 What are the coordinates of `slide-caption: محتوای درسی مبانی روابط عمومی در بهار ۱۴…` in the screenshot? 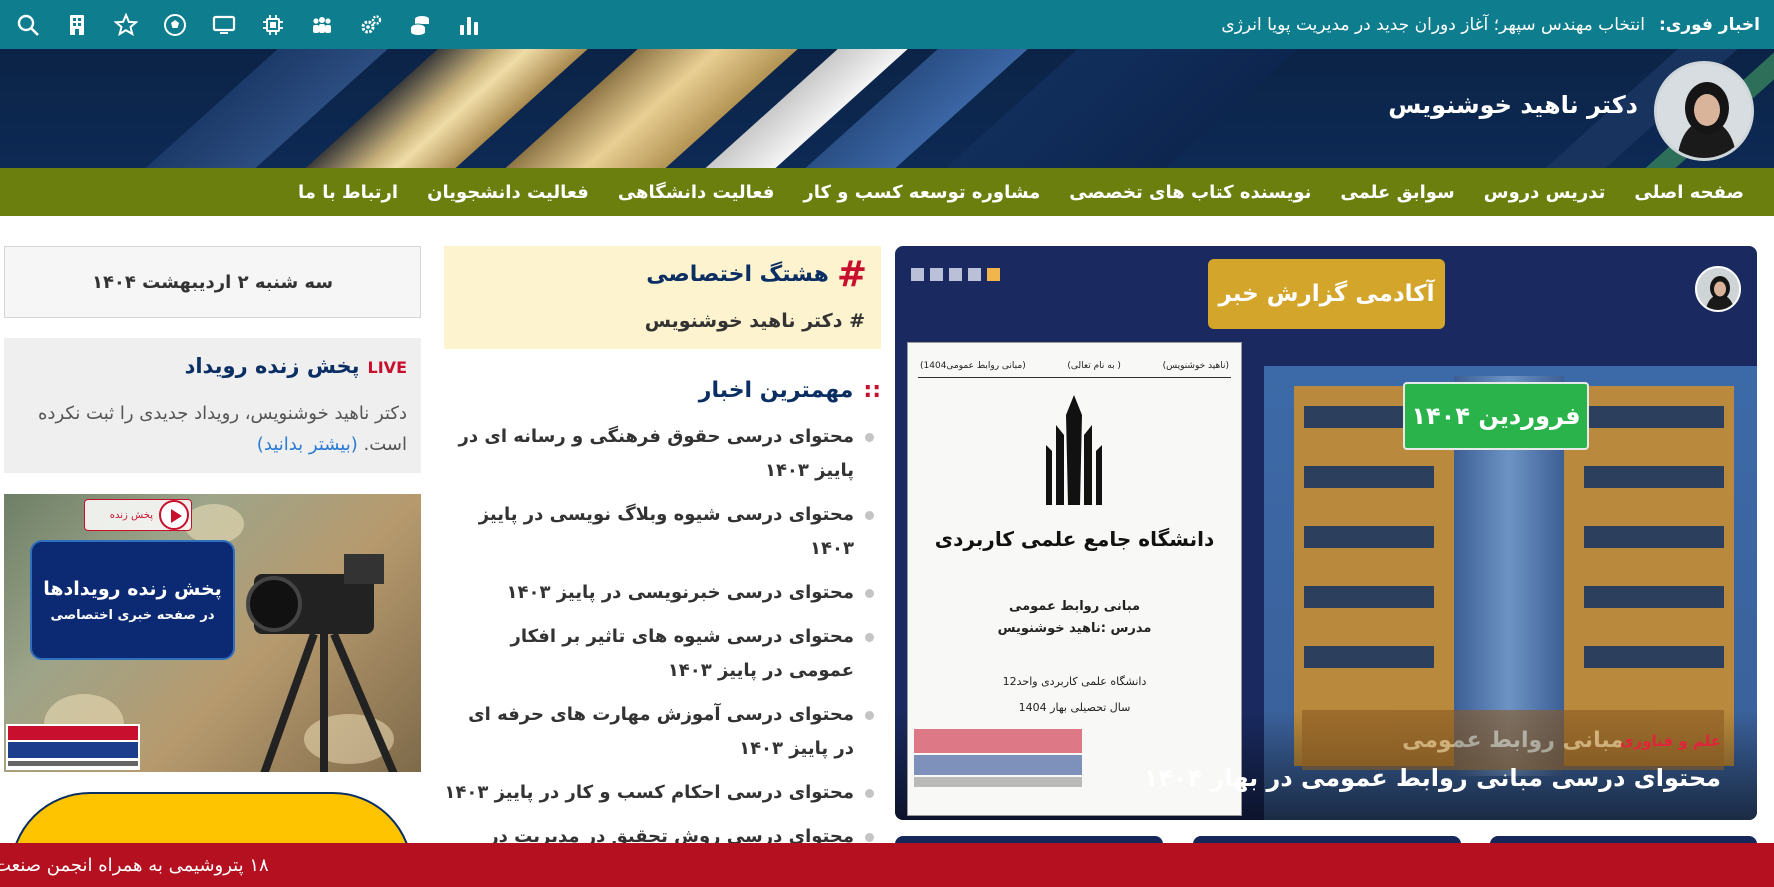 It's located at (1432, 778).